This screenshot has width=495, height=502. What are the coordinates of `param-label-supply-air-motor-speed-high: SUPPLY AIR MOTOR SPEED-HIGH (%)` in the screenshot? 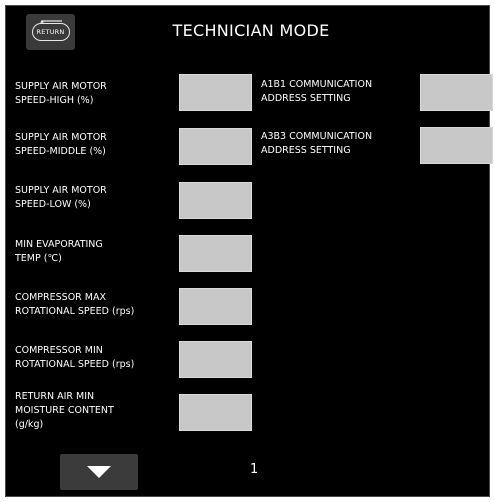 It's located at (61, 93).